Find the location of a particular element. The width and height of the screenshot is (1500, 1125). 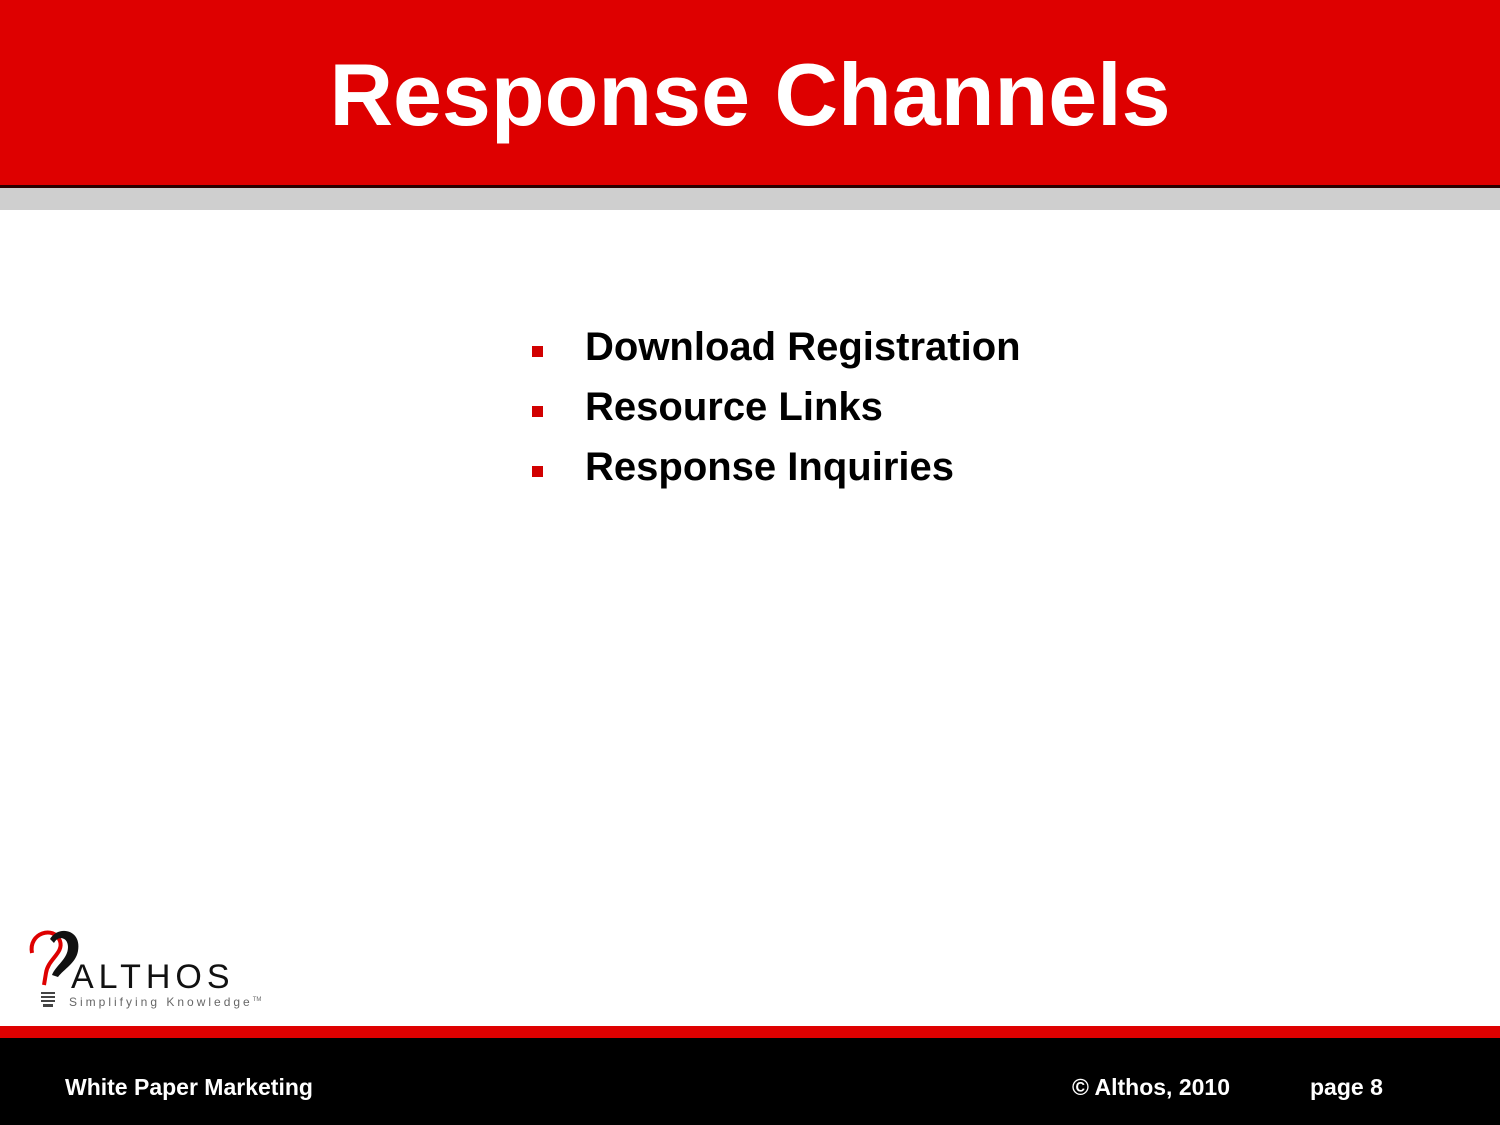

althos-logo: ALTHOS Simplifying KnowledgeTM is located at coordinates (142, 970).